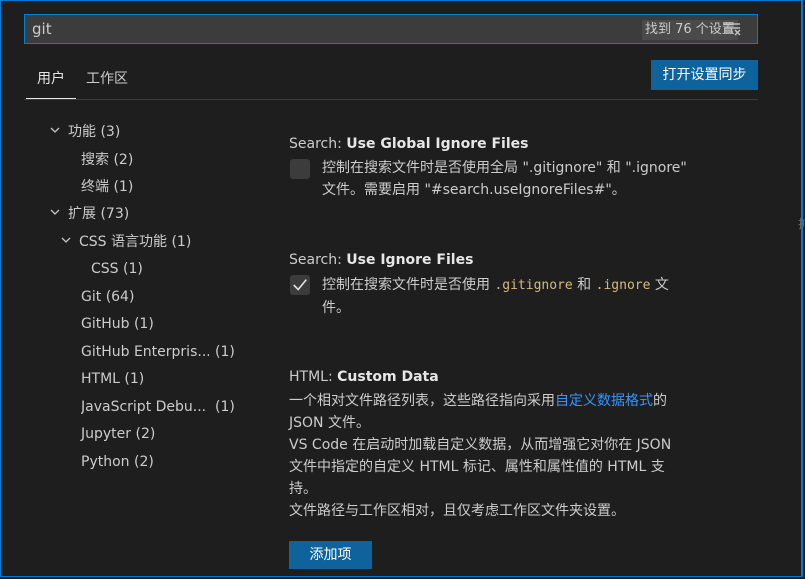  I want to click on search-input: git, so click(42, 29).